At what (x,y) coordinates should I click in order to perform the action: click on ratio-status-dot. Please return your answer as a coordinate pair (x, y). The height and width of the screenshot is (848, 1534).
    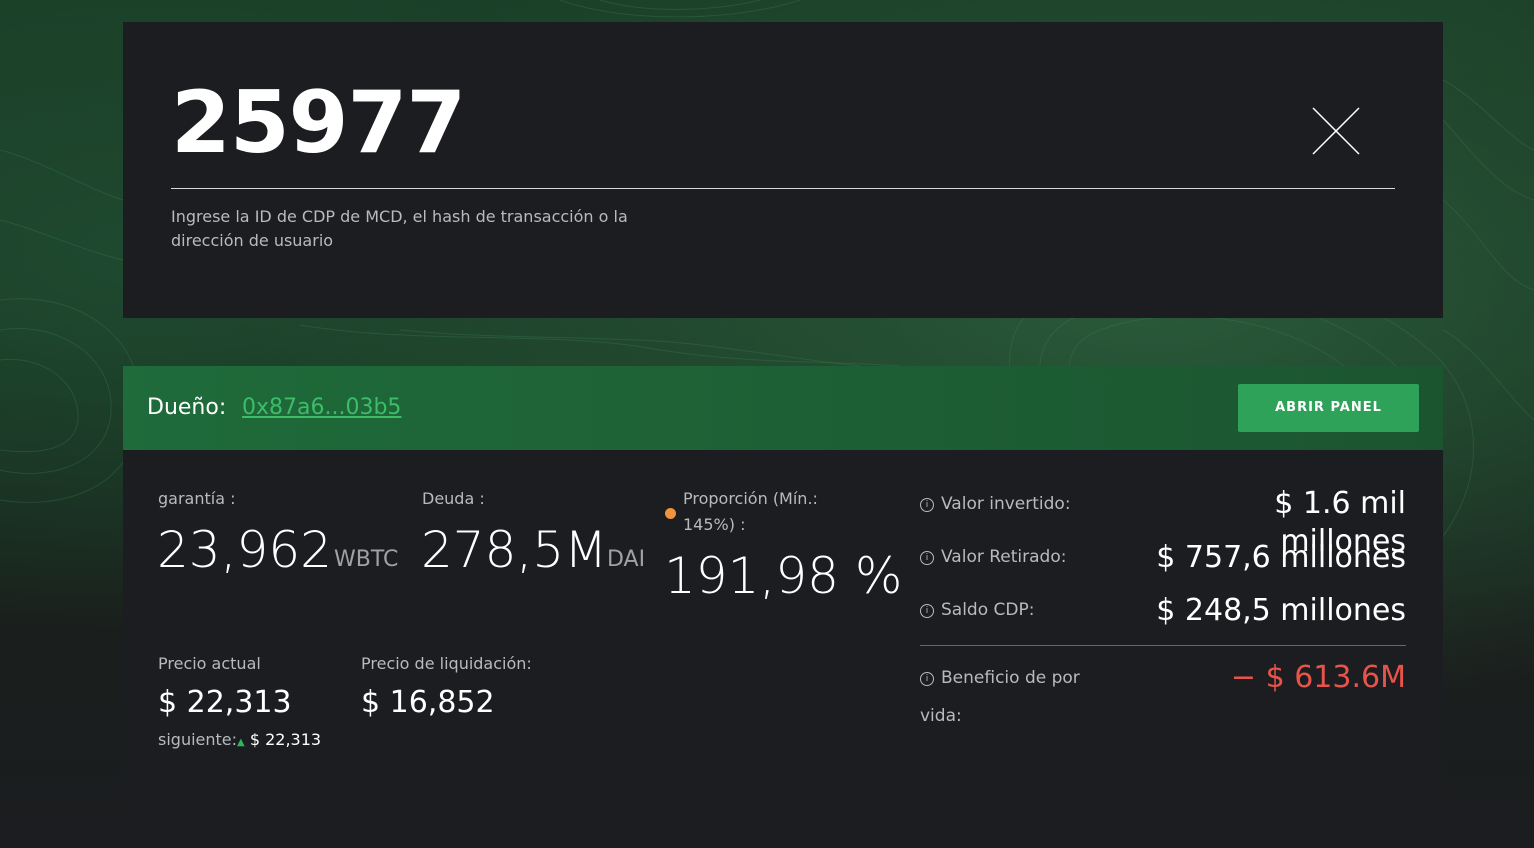
    Looking at the image, I should click on (670, 513).